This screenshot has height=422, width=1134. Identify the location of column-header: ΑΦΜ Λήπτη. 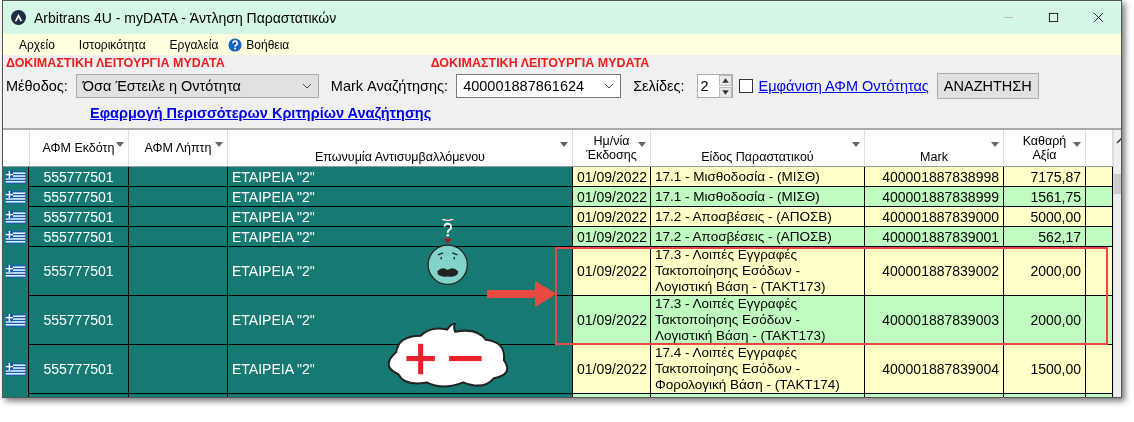
(178, 148).